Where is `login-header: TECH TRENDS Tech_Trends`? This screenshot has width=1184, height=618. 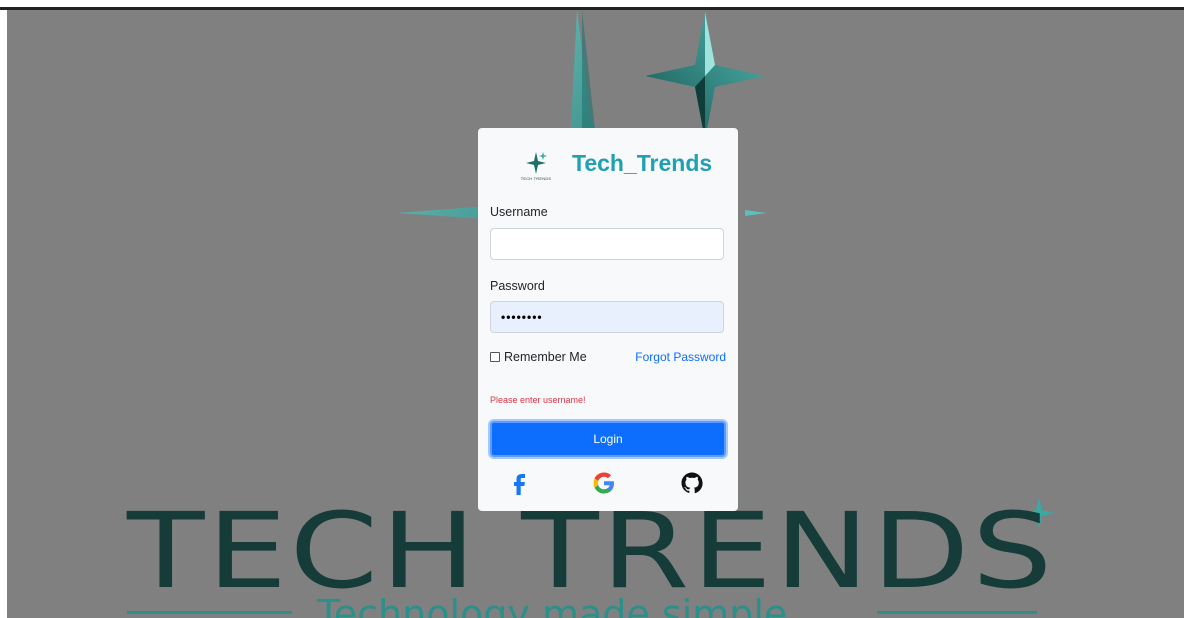 login-header: TECH TRENDS Tech_Trends is located at coordinates (608, 168).